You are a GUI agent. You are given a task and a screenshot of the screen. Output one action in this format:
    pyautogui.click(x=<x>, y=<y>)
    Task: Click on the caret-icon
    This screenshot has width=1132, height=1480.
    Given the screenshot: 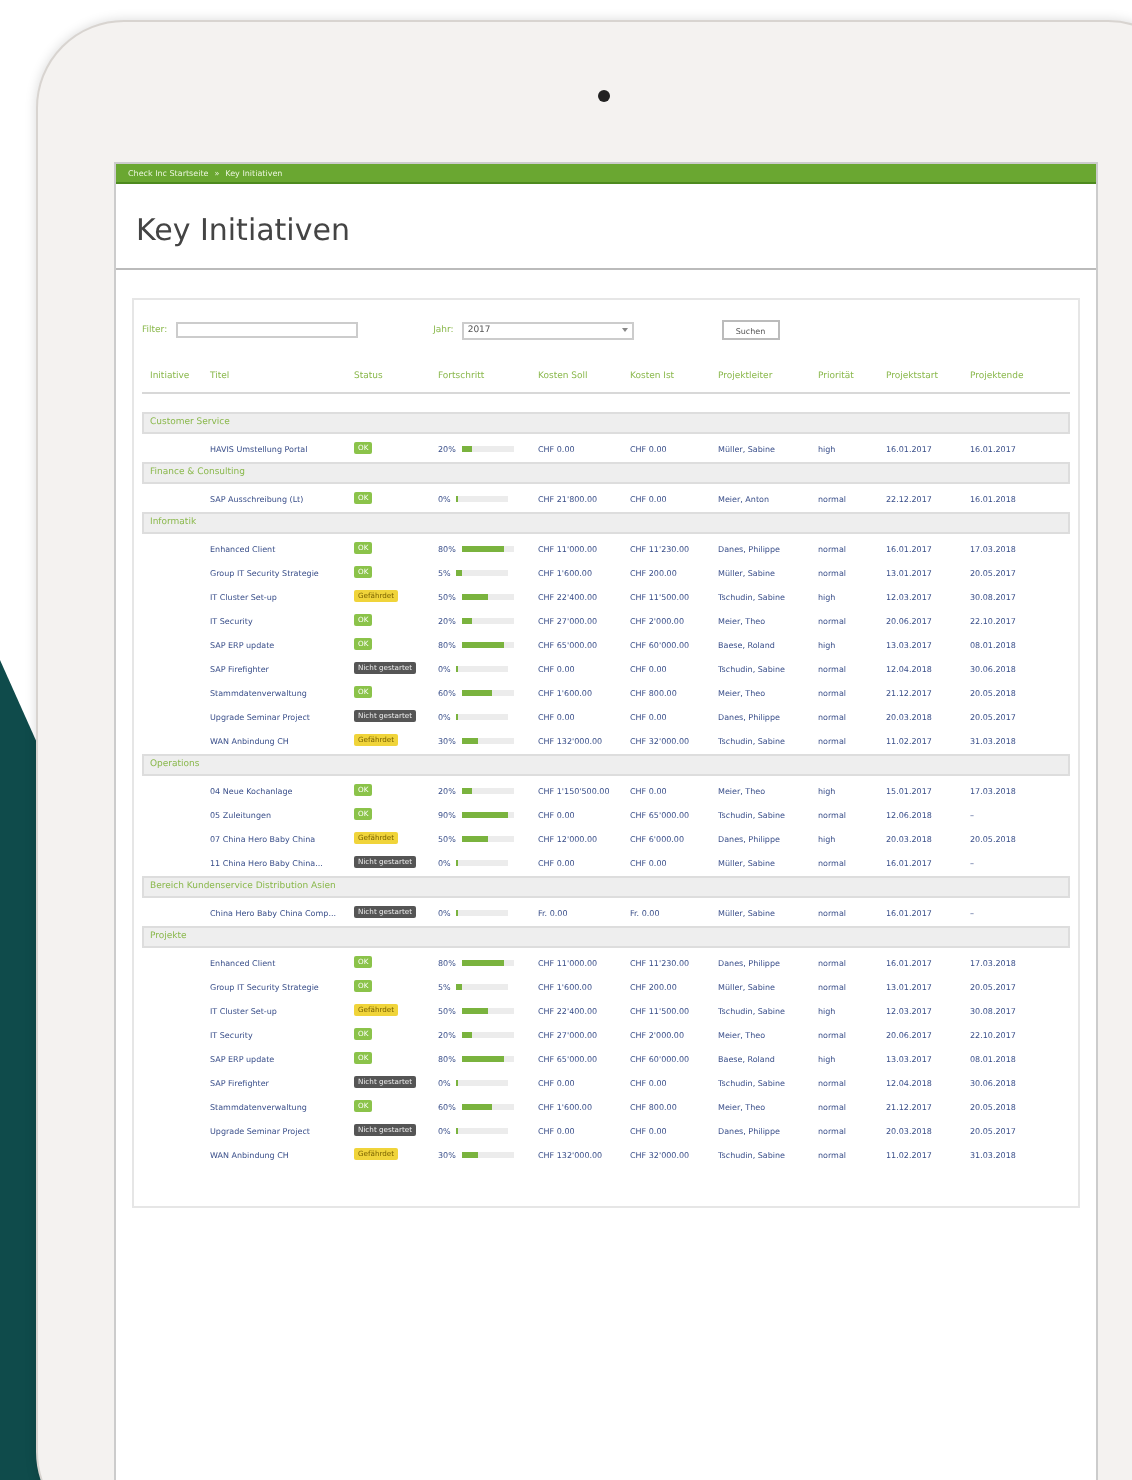 What is the action you would take?
    pyautogui.click(x=624, y=330)
    